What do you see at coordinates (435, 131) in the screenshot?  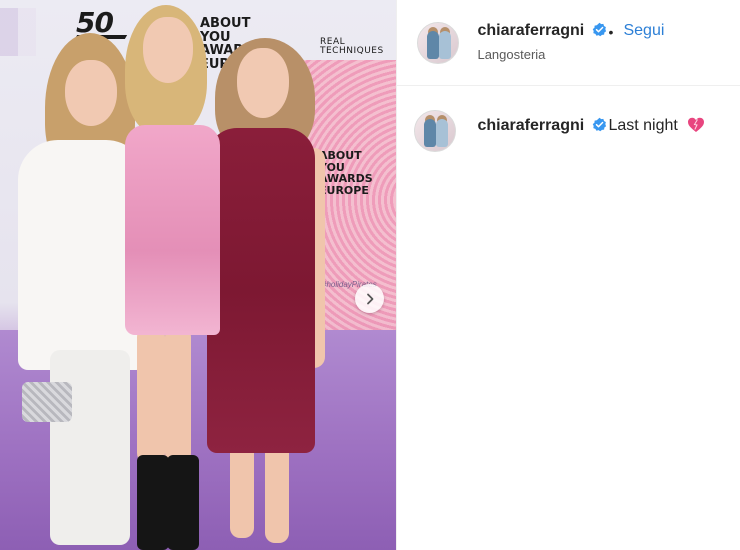 I see `caption-avatar` at bounding box center [435, 131].